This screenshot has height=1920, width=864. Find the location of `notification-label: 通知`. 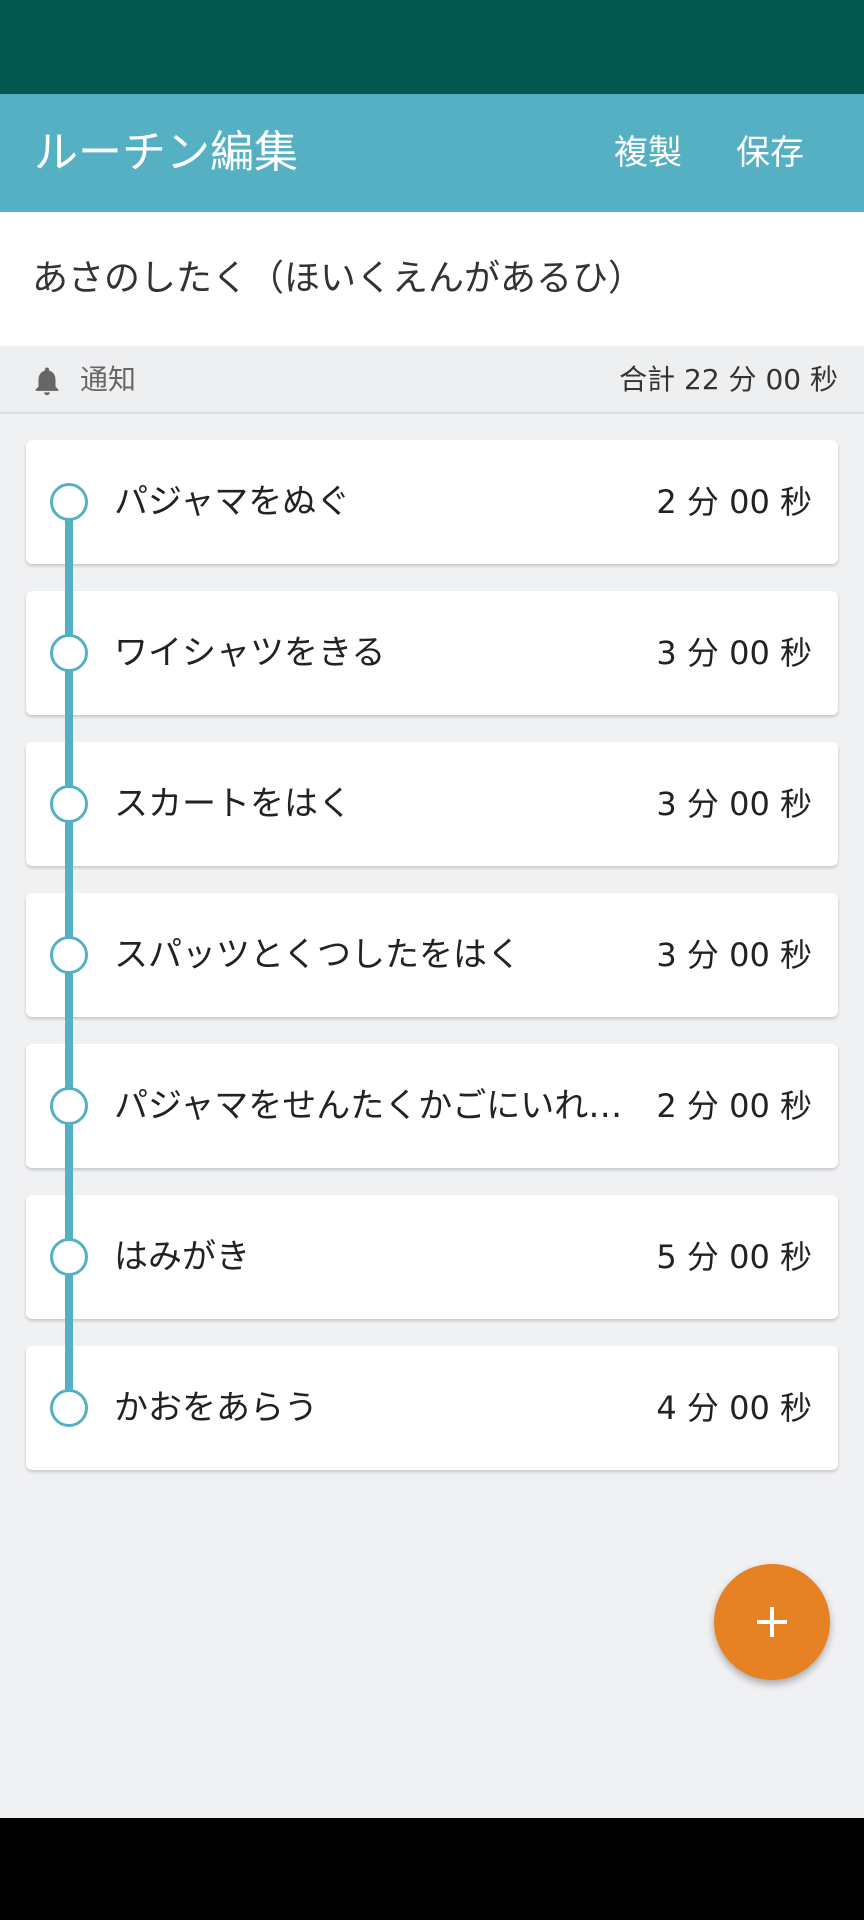

notification-label: 通知 is located at coordinates (108, 380).